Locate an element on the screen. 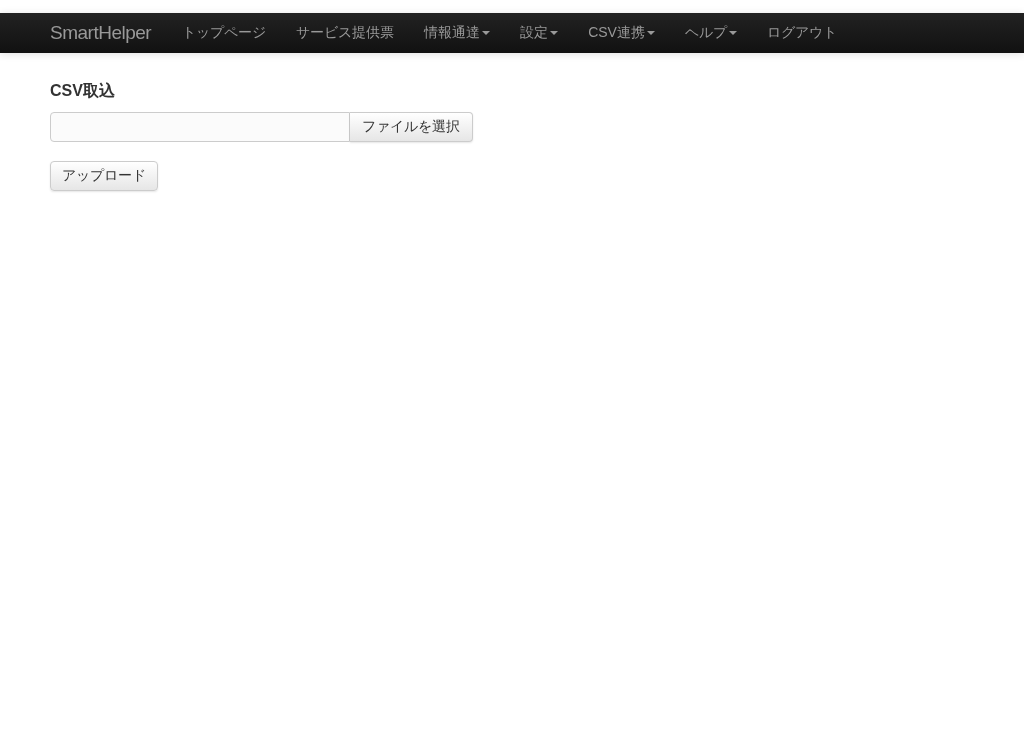  nav-link: ログアウト is located at coordinates (801, 33).